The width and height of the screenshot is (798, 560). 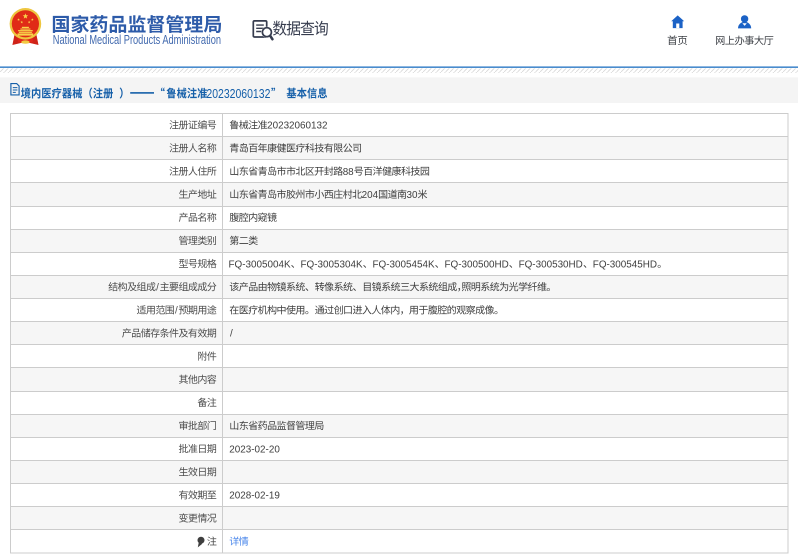 I want to click on svg-text: FQ-3005454K, so click(x=404, y=264).